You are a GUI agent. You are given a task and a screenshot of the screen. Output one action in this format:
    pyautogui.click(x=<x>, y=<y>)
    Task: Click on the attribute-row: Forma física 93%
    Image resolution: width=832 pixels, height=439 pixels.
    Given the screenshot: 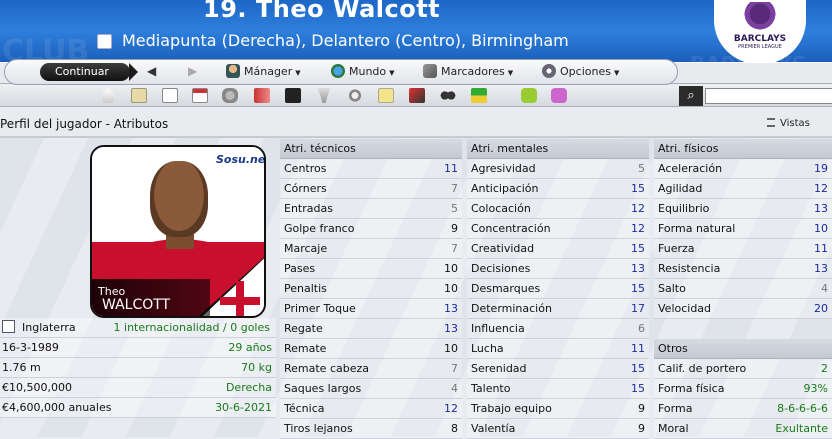 What is the action you would take?
    pyautogui.click(x=743, y=389)
    